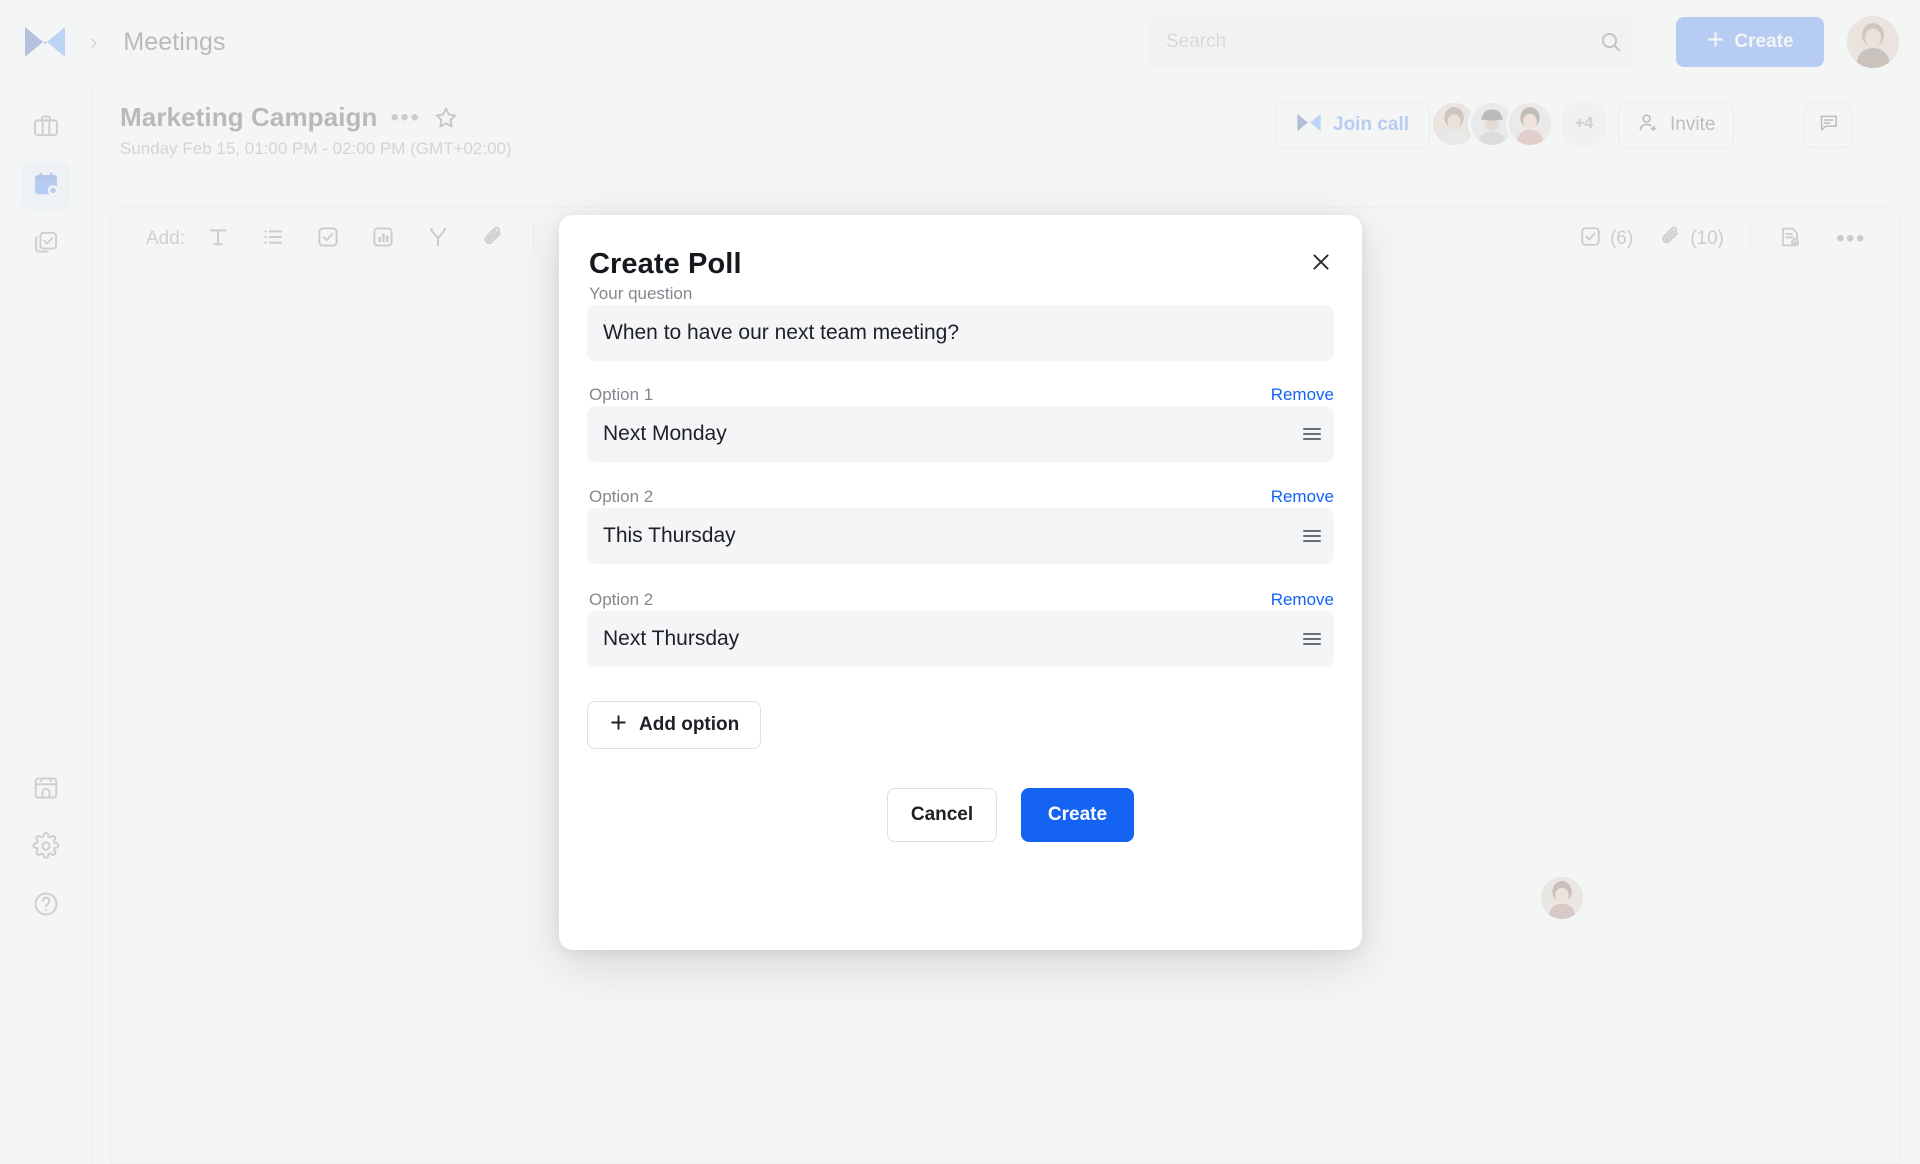 This screenshot has width=1920, height=1164. Describe the element at coordinates (1302, 600) in the screenshot. I see `option-3-remove: Remove` at that location.